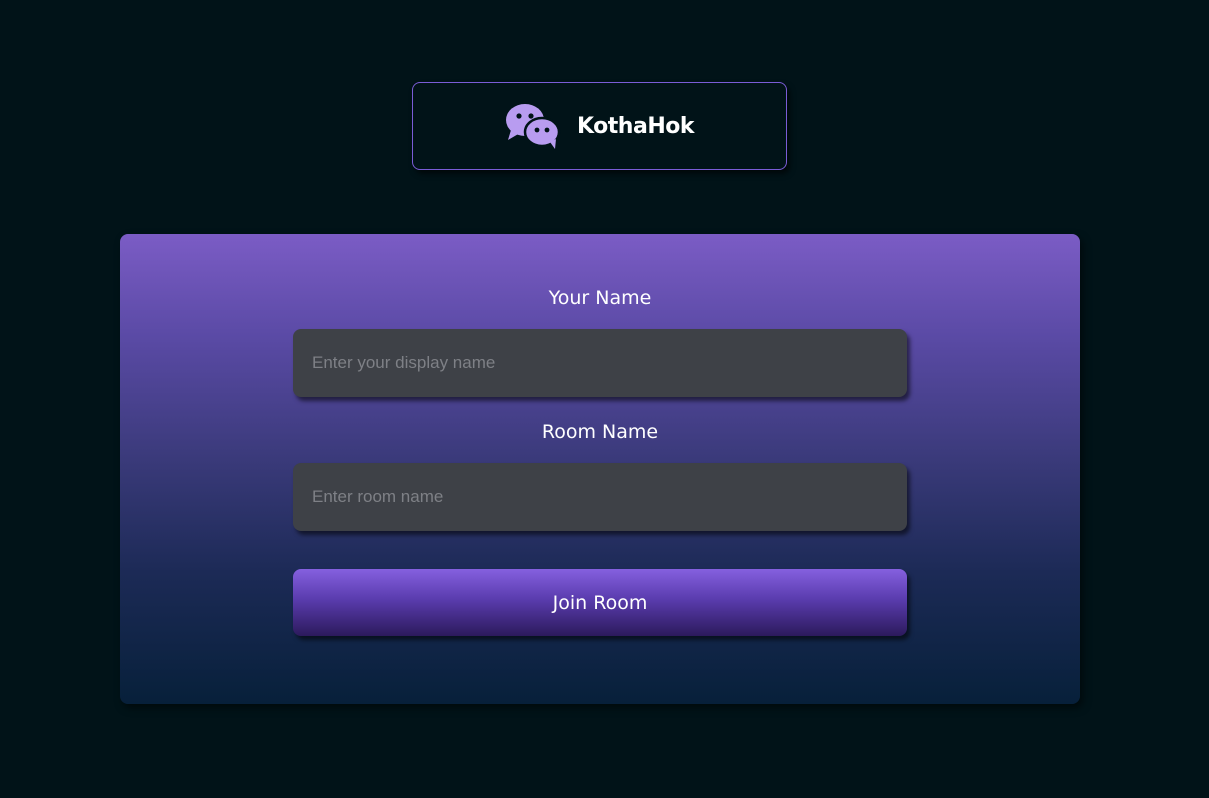 The width and height of the screenshot is (1209, 798). Describe the element at coordinates (533, 126) in the screenshot. I see `chat-bubbles-icon` at that location.